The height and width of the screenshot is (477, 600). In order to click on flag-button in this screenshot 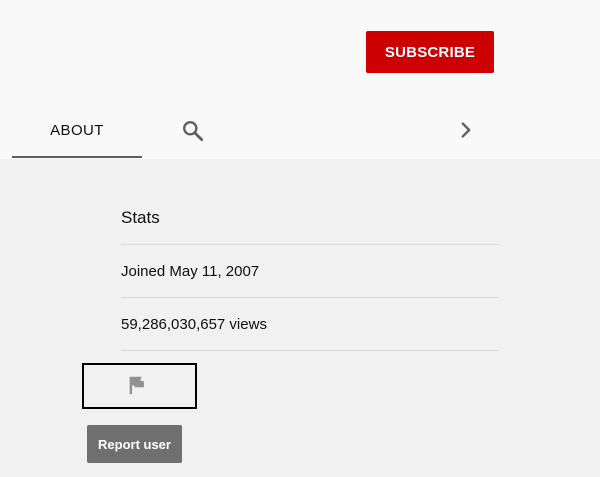, I will do `click(139, 386)`.